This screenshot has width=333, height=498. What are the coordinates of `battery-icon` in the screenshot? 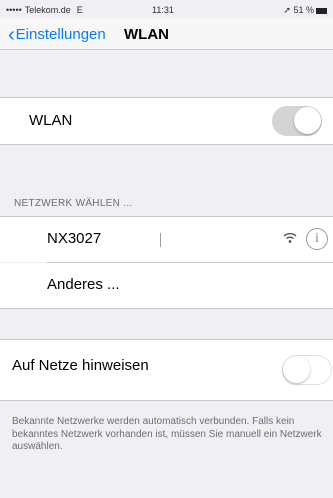 It's located at (321, 10).